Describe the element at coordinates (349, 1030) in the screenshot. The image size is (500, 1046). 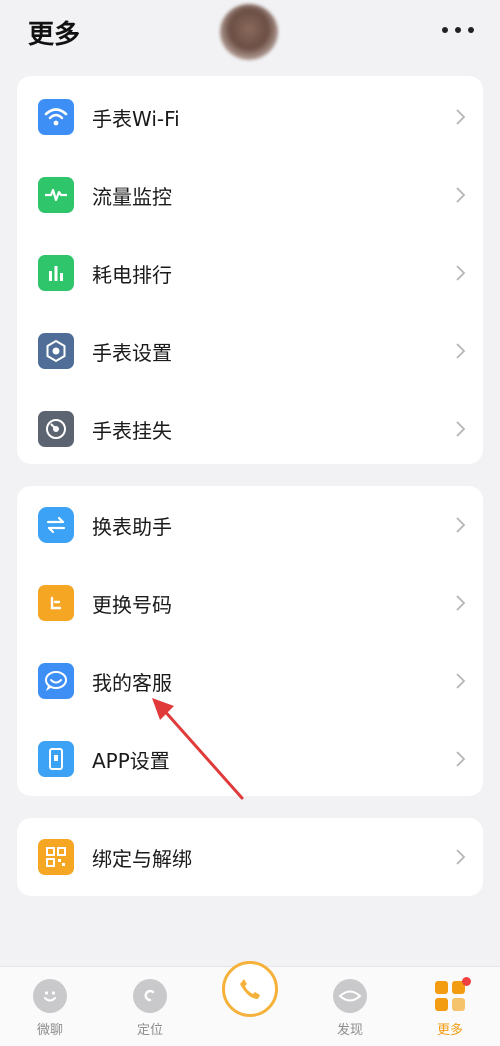
I see `tab-label: 发现` at that location.